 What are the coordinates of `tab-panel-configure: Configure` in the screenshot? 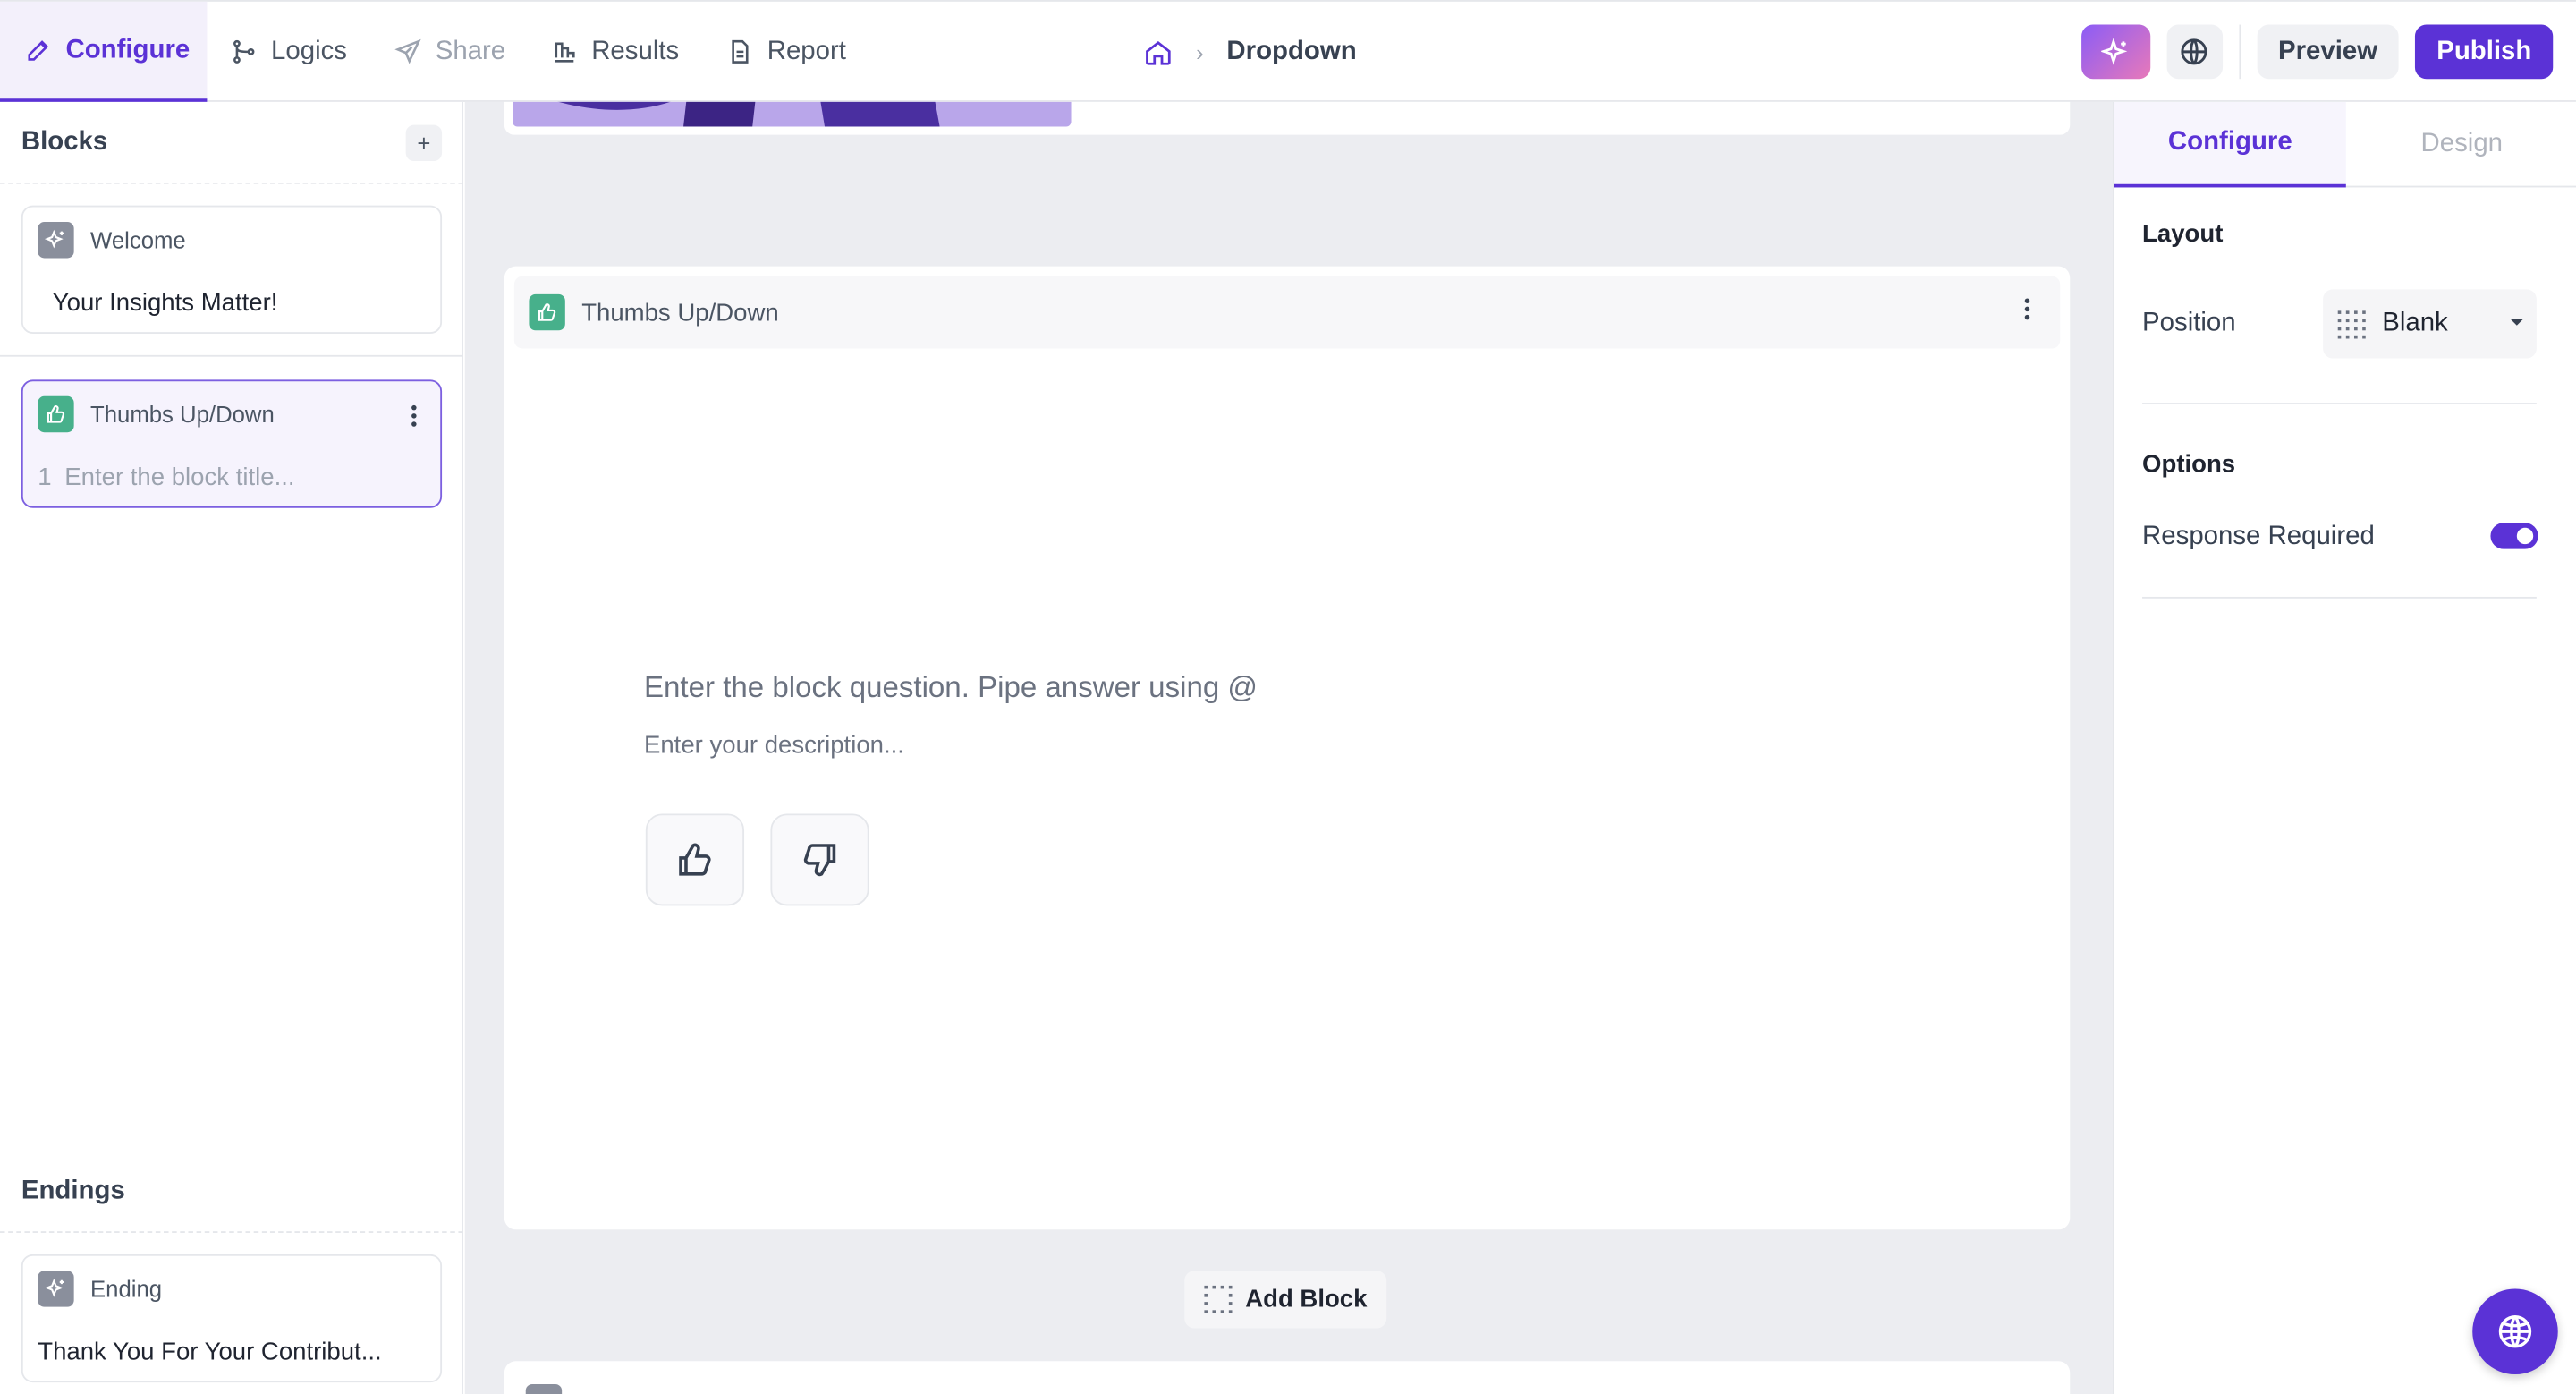 It's located at (2230, 144).